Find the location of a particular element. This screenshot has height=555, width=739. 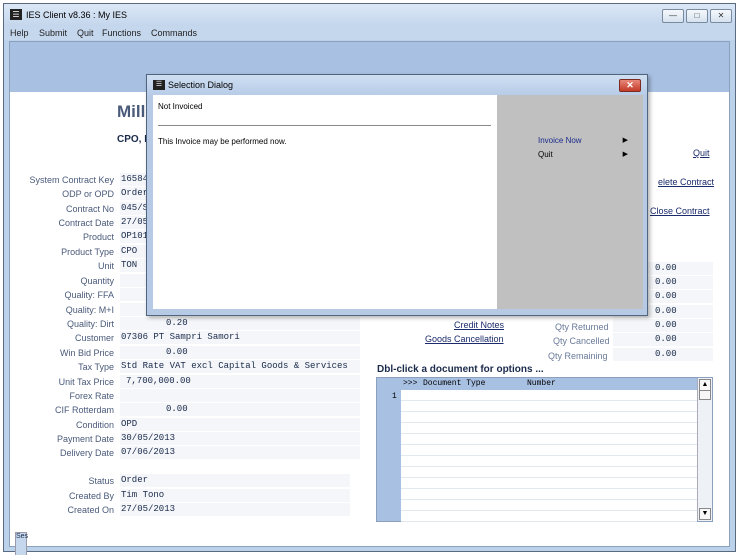

dialog-app-icon: ☰ is located at coordinates (159, 85).